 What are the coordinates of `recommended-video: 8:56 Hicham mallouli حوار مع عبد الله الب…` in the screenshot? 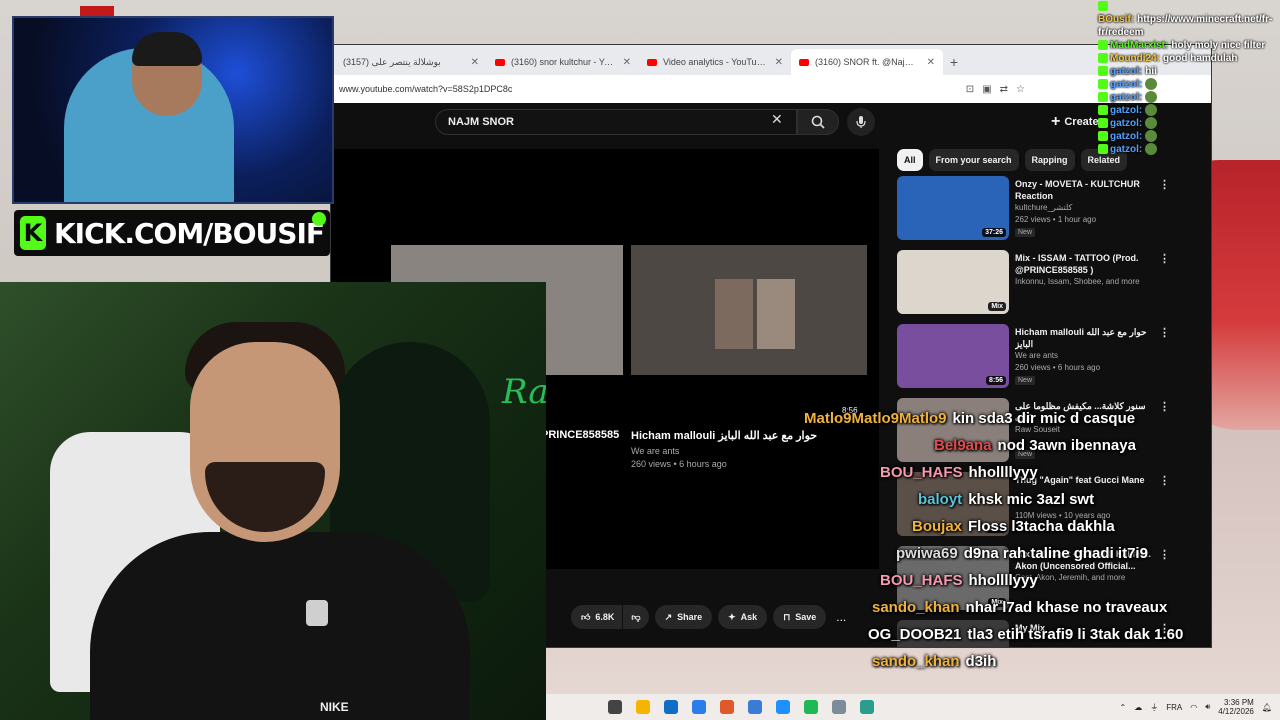 It's located at (1054, 361).